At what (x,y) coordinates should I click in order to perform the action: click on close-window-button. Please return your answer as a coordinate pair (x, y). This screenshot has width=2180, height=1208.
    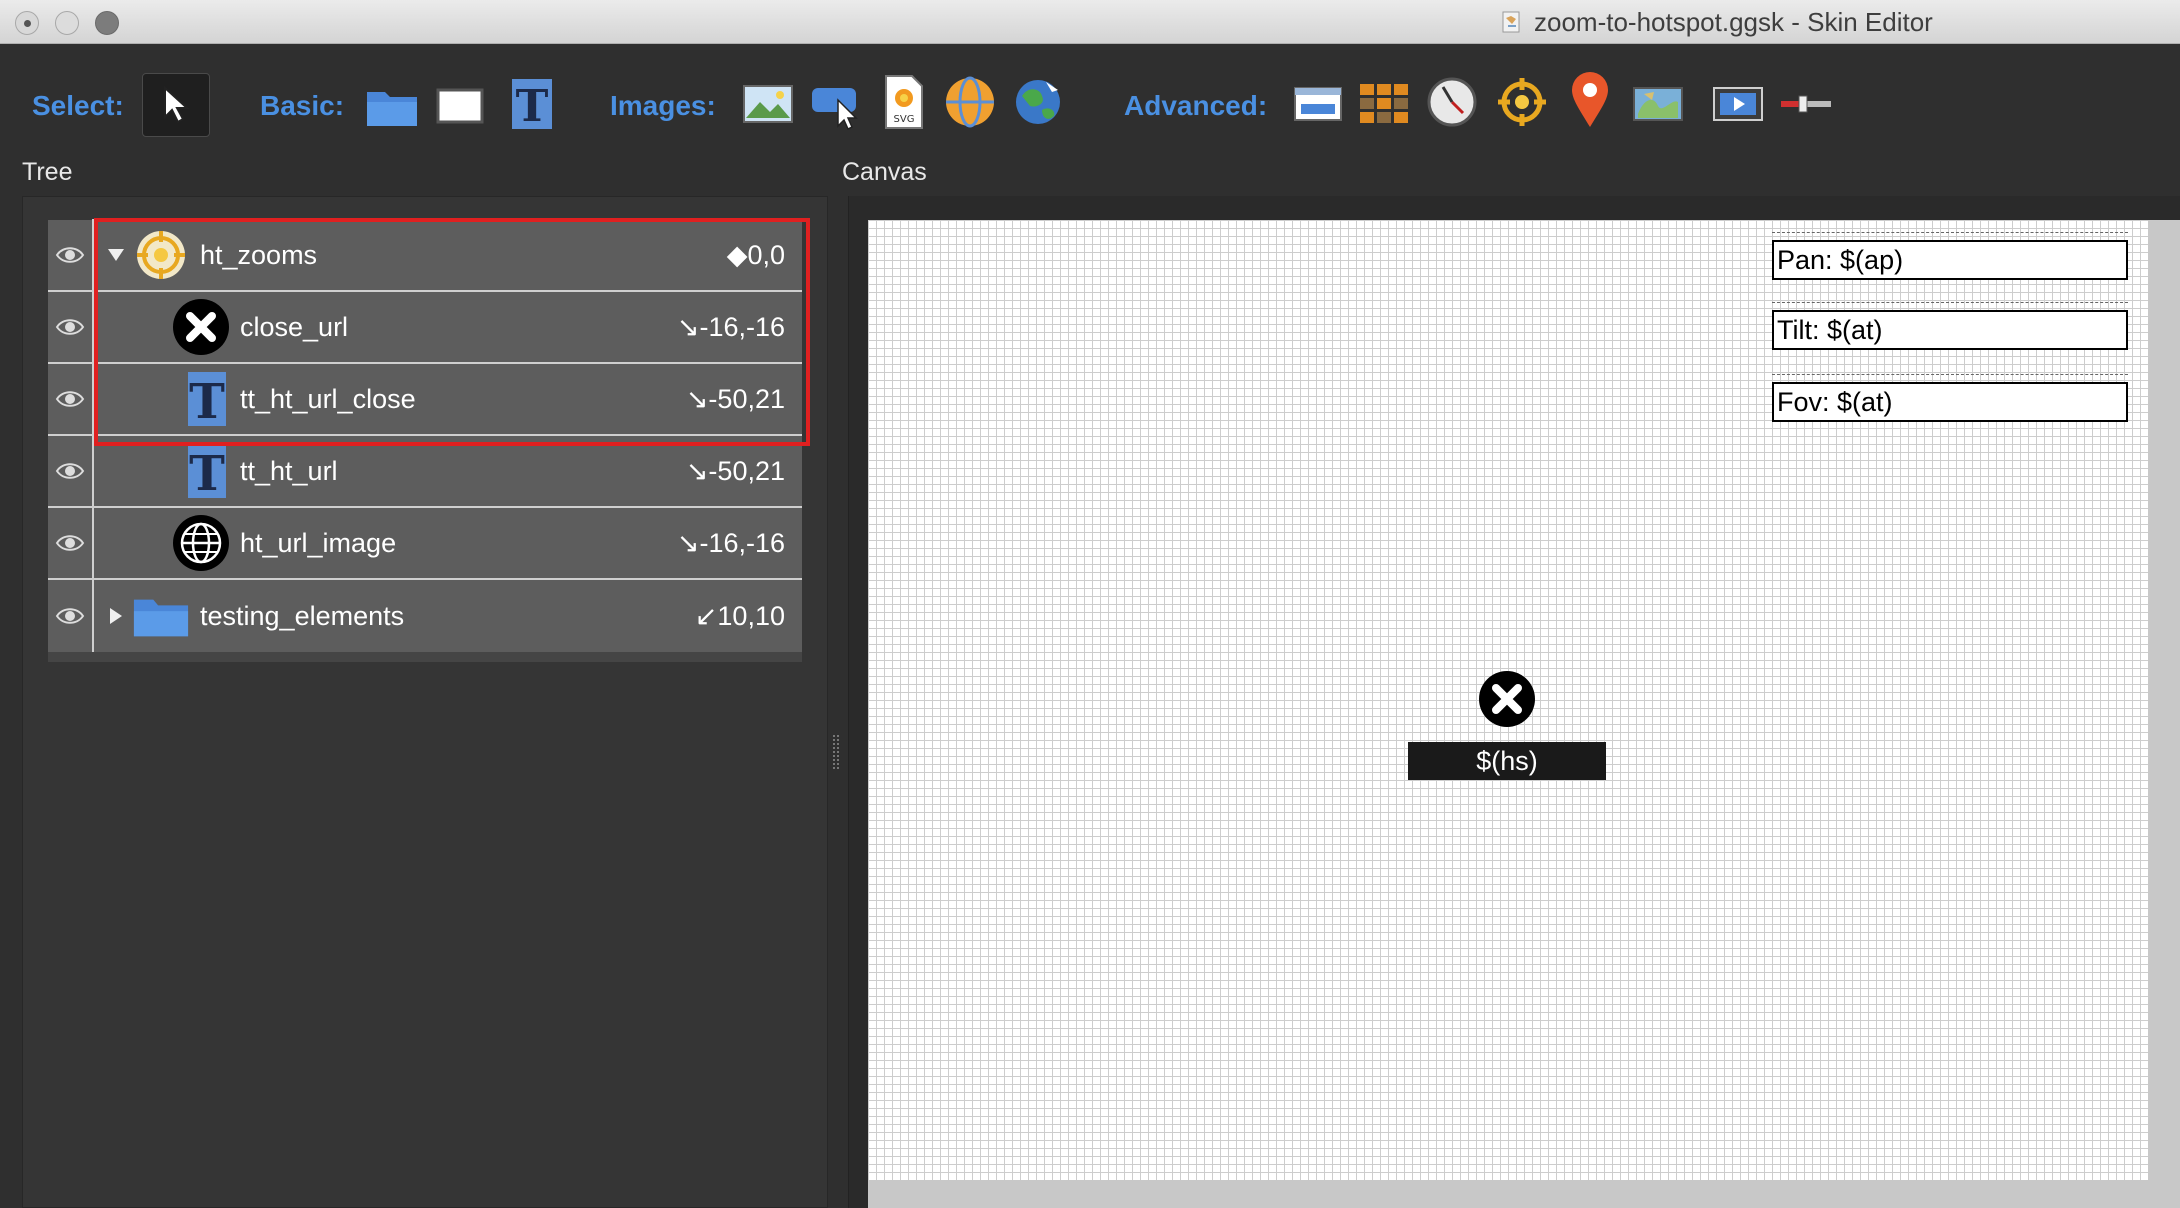
    Looking at the image, I should click on (27, 23).